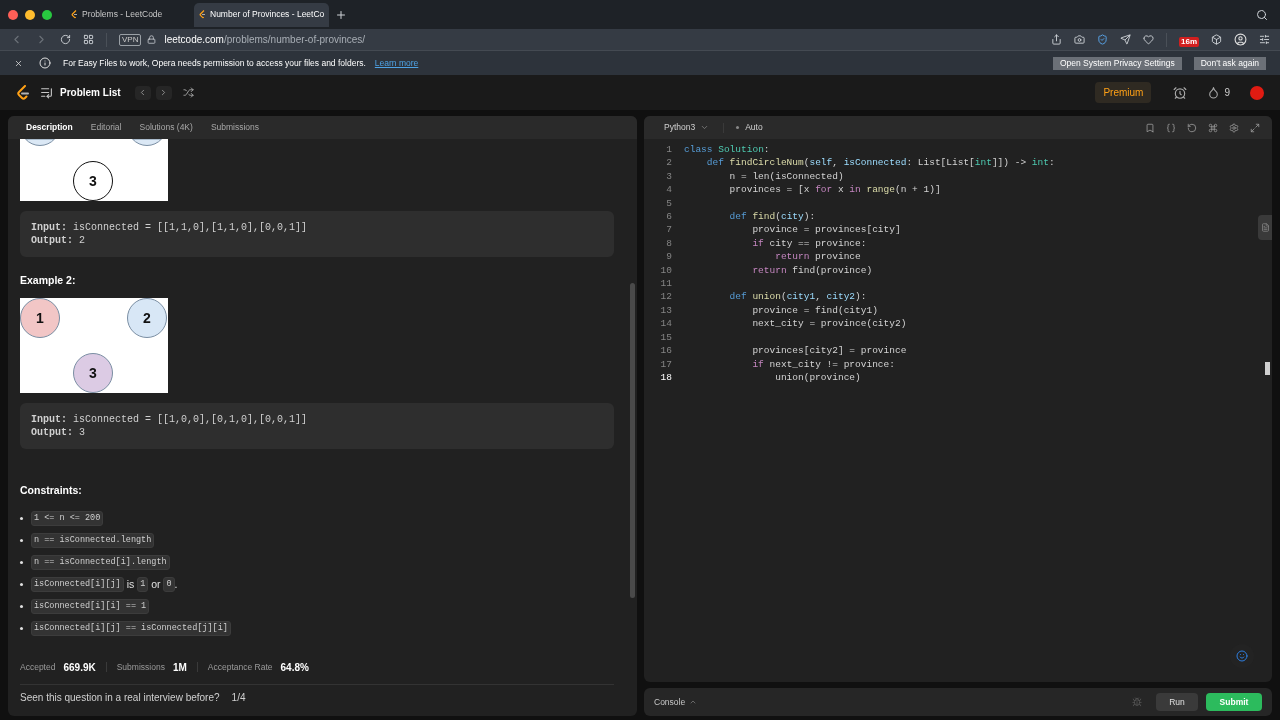 The image size is (1280, 720). Describe the element at coordinates (1177, 702) in the screenshot. I see `run-button: Run` at that location.